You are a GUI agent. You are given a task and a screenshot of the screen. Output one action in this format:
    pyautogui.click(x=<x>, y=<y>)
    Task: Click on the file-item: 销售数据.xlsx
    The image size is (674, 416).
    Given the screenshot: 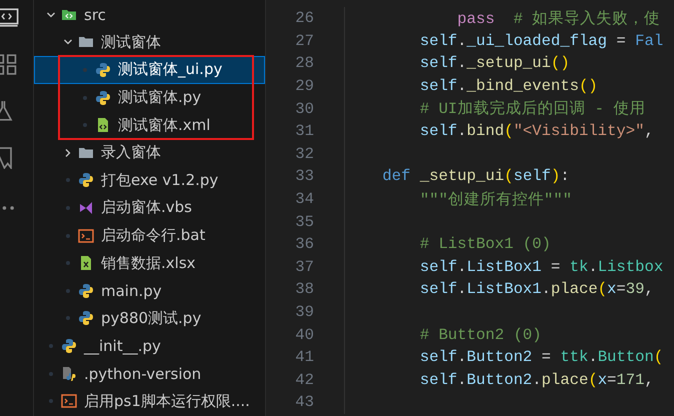 What is the action you would take?
    pyautogui.click(x=149, y=263)
    